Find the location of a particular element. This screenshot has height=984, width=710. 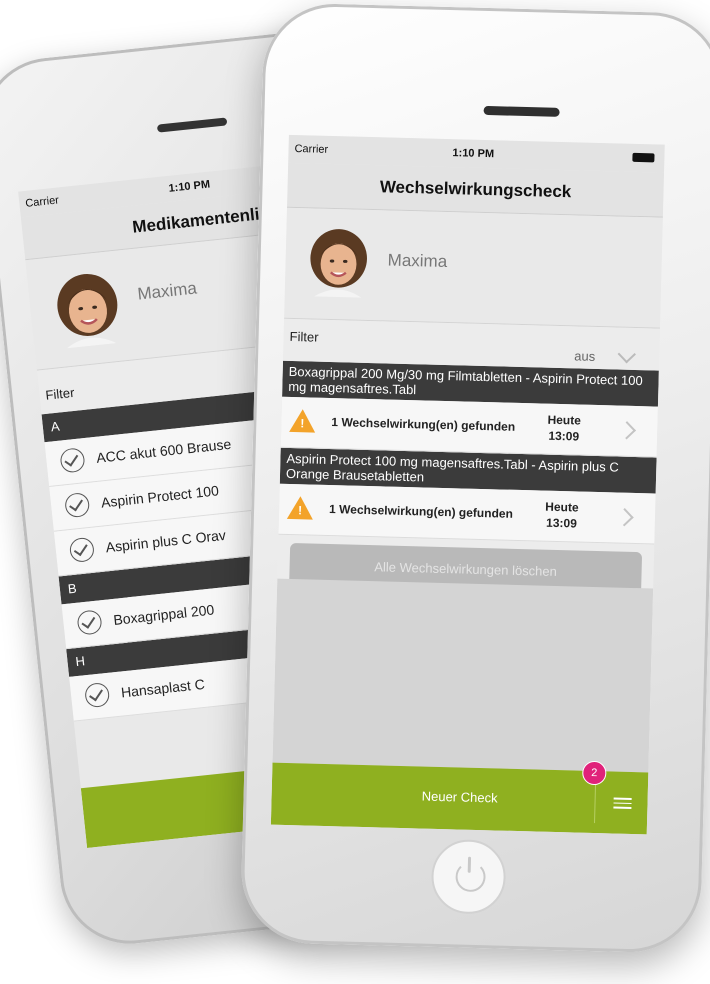

profile-header: Maxima is located at coordinates (473, 268).